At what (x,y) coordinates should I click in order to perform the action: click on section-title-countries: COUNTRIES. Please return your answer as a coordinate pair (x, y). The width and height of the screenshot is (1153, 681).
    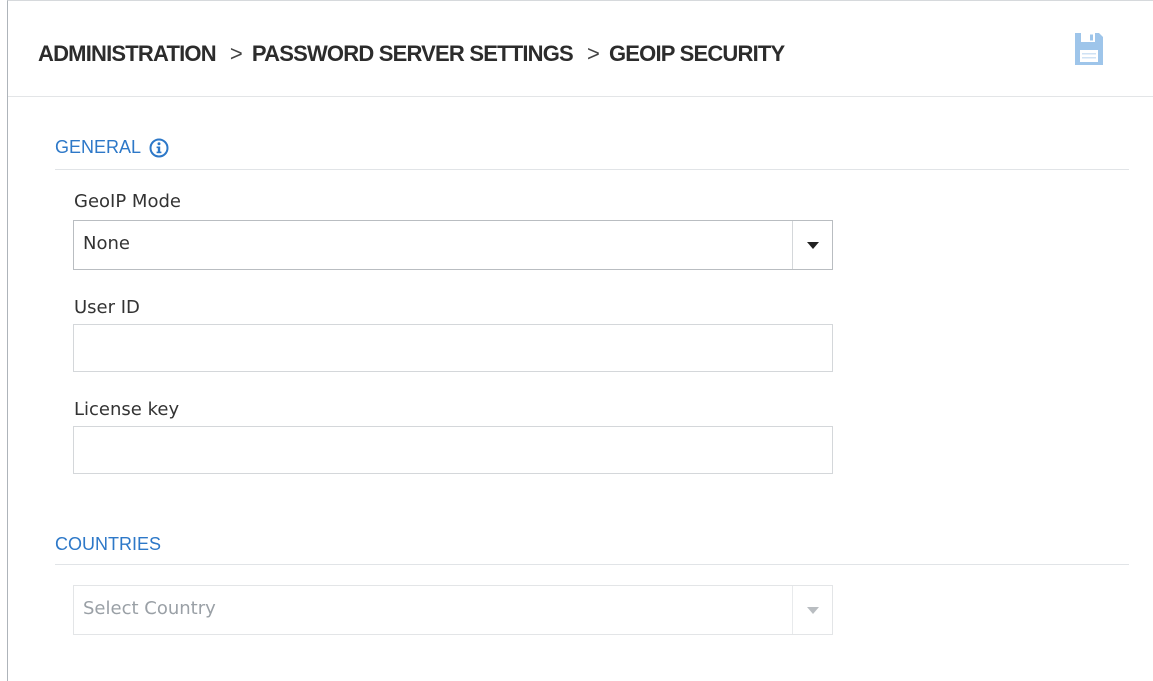
    Looking at the image, I should click on (108, 544).